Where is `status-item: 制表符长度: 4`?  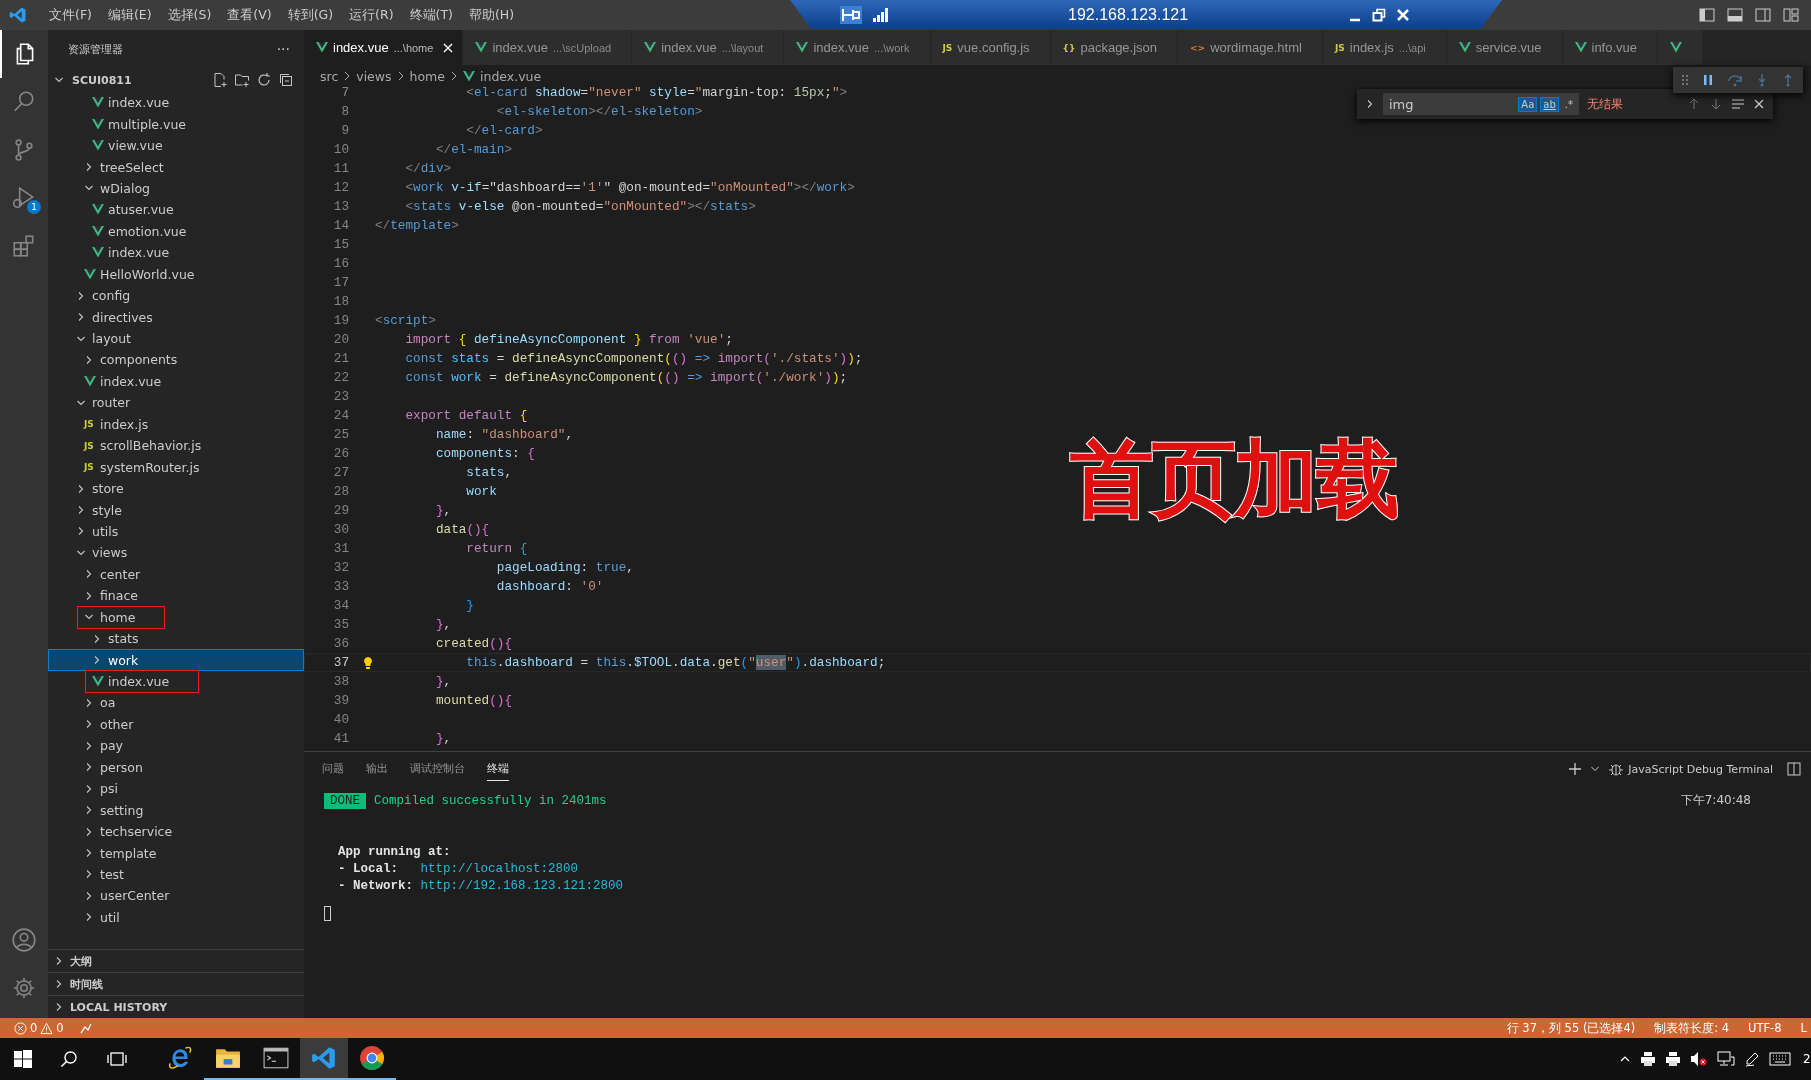 status-item: 制表符长度: 4 is located at coordinates (1692, 1028).